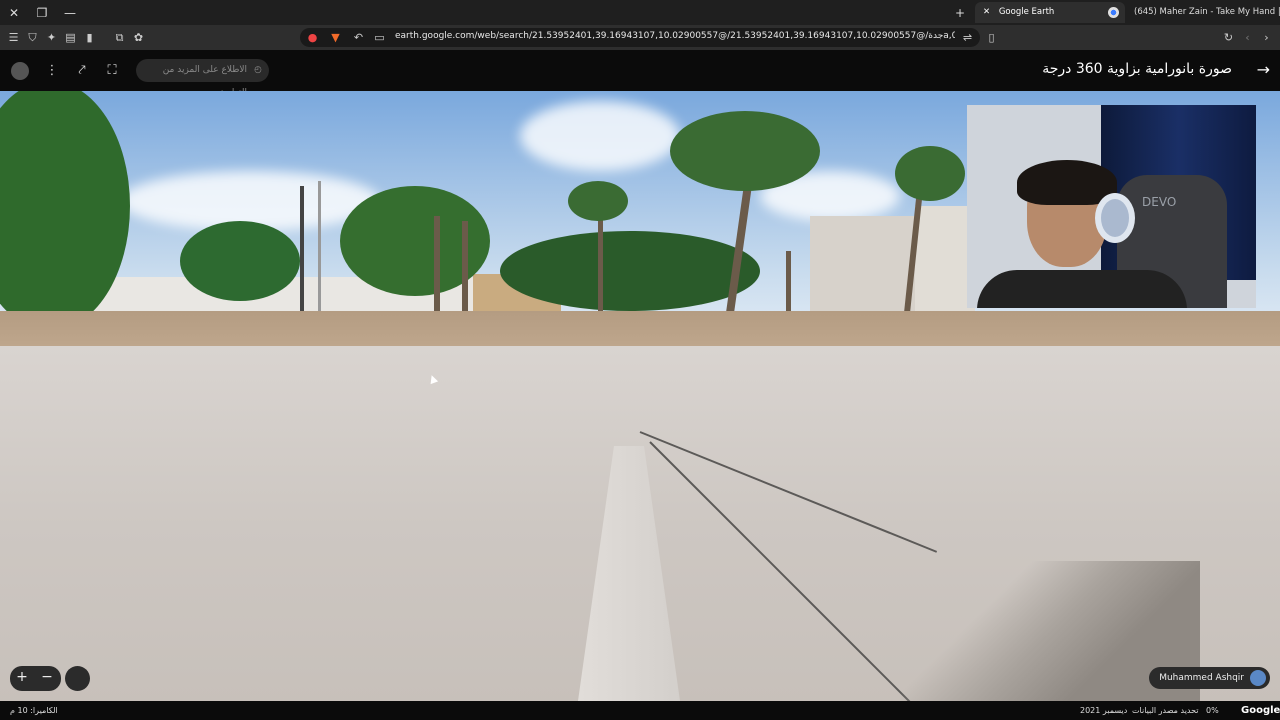 The height and width of the screenshot is (720, 1280). I want to click on tree-line, so click(630, 271).